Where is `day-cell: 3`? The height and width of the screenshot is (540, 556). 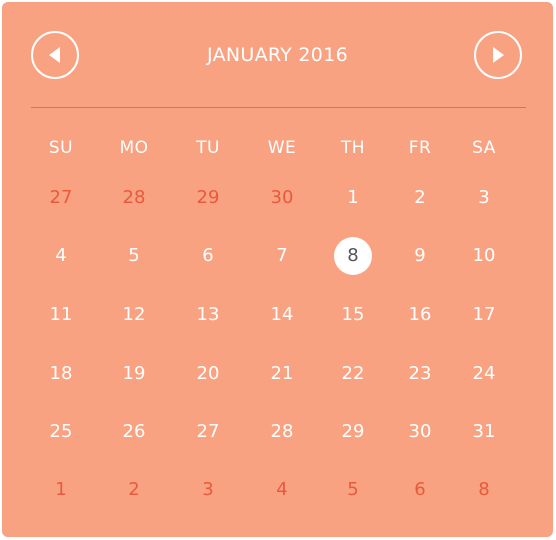
day-cell: 3 is located at coordinates (484, 198).